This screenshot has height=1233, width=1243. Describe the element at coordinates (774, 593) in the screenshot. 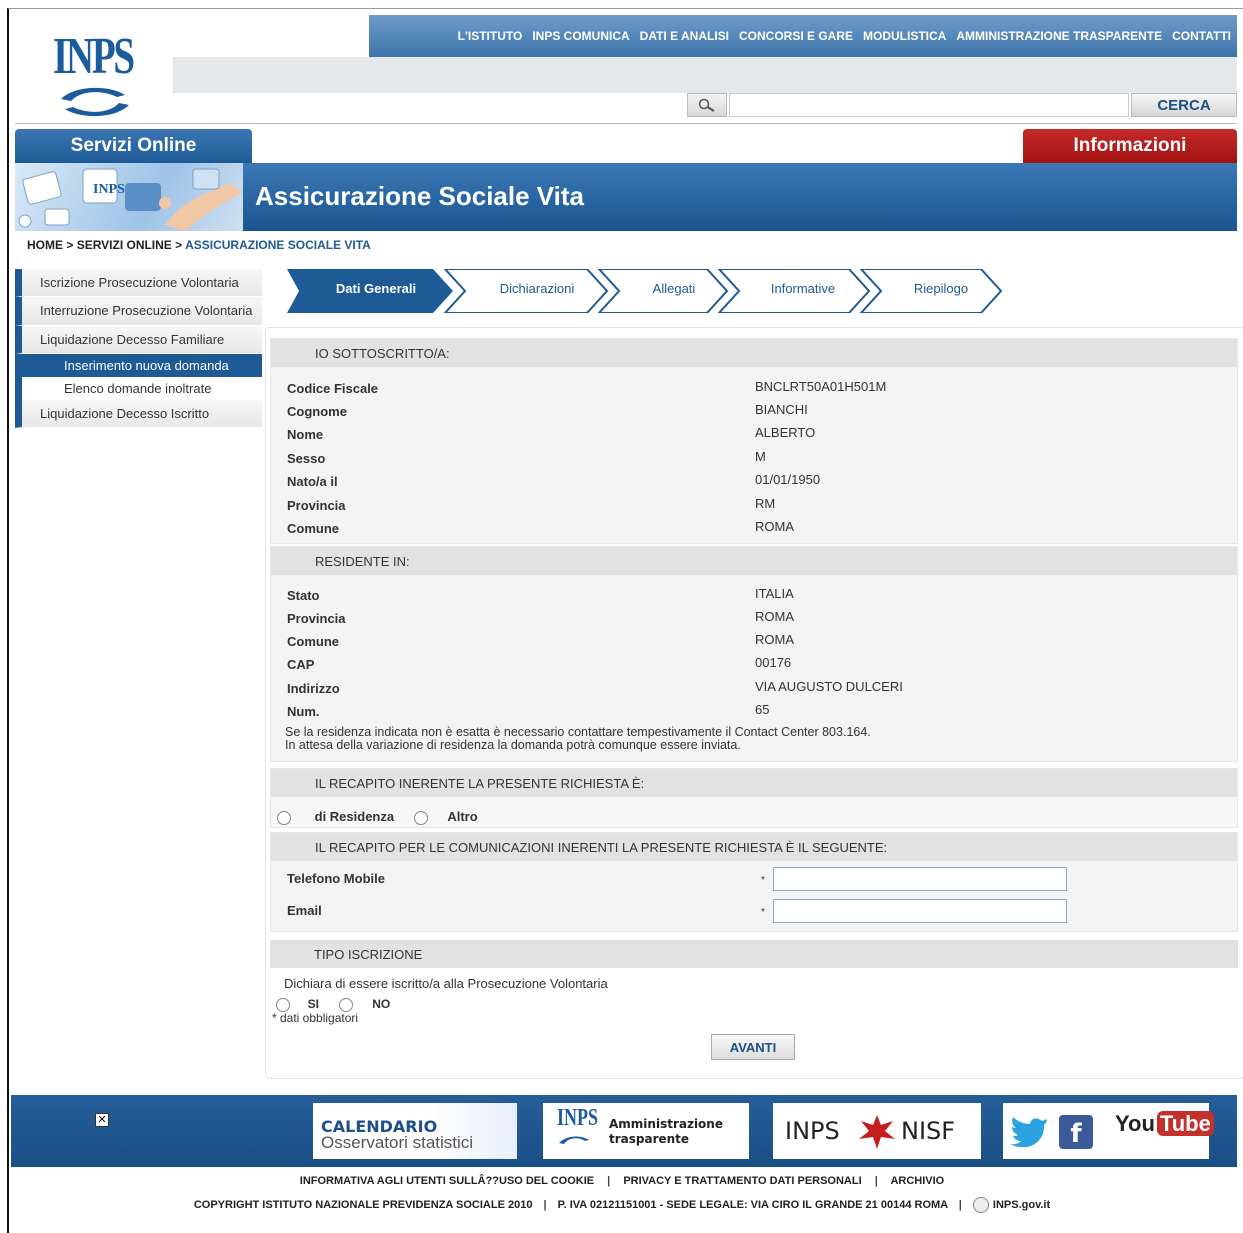

I see `value-stato: ITALIA` at that location.